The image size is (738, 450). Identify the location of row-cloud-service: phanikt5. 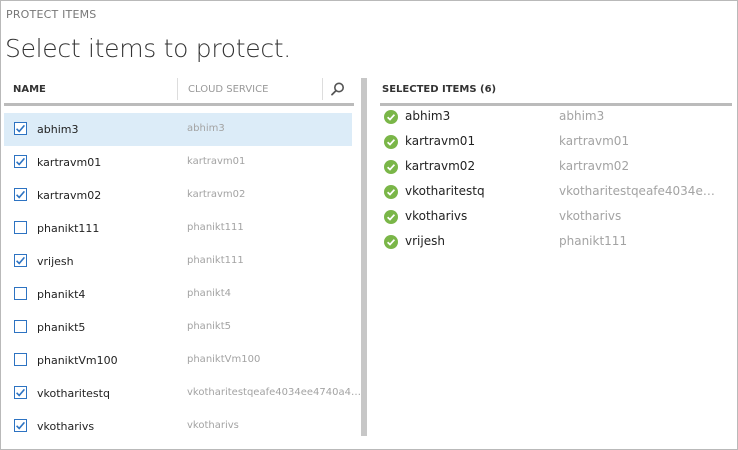
(209, 326).